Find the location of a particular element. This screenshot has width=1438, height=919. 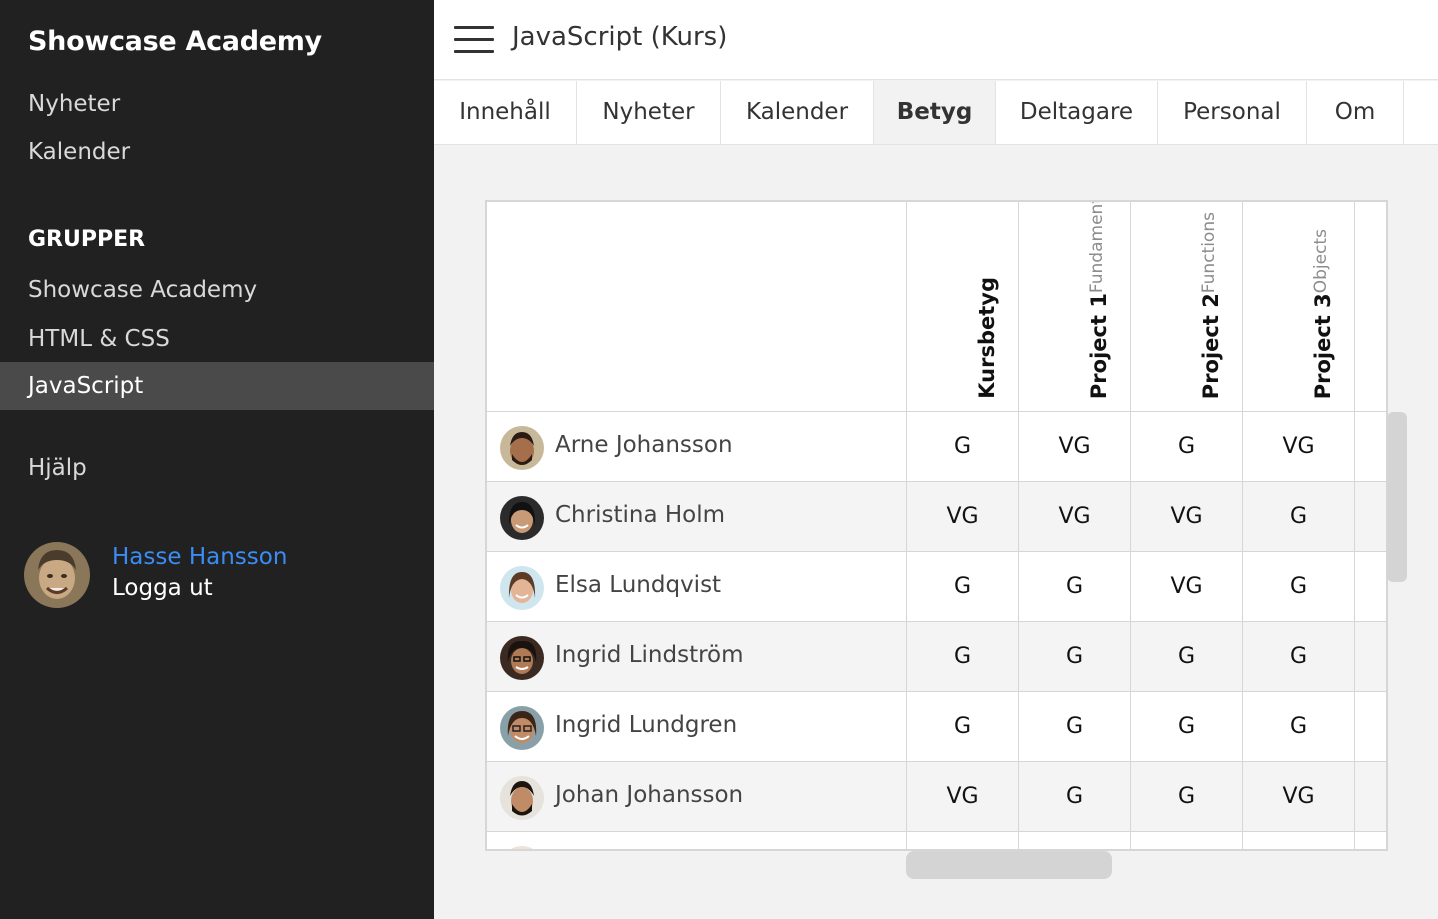

sidebar-item-nyheter: Nyheter is located at coordinates (217, 104).